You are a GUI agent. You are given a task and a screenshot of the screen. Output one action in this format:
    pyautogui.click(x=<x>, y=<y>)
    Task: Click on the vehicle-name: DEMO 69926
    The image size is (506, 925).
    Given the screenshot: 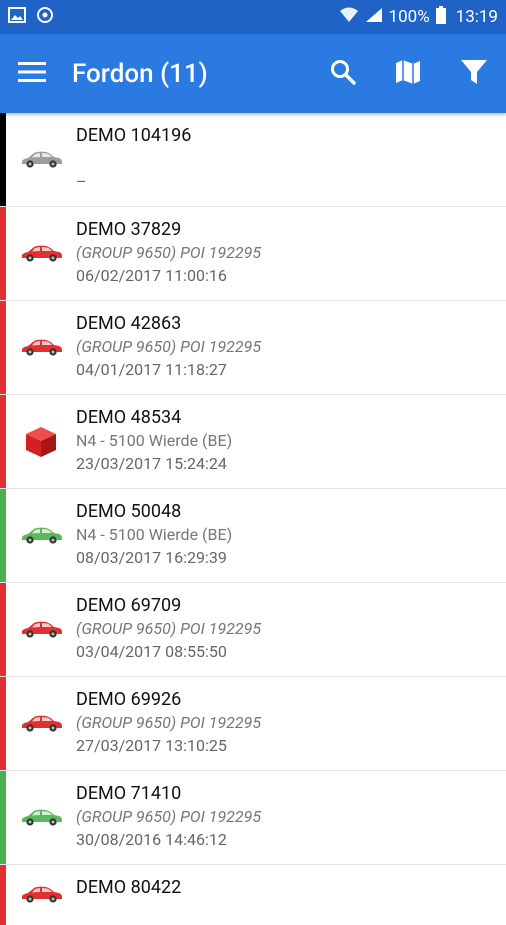 What is the action you would take?
    pyautogui.click(x=129, y=699)
    